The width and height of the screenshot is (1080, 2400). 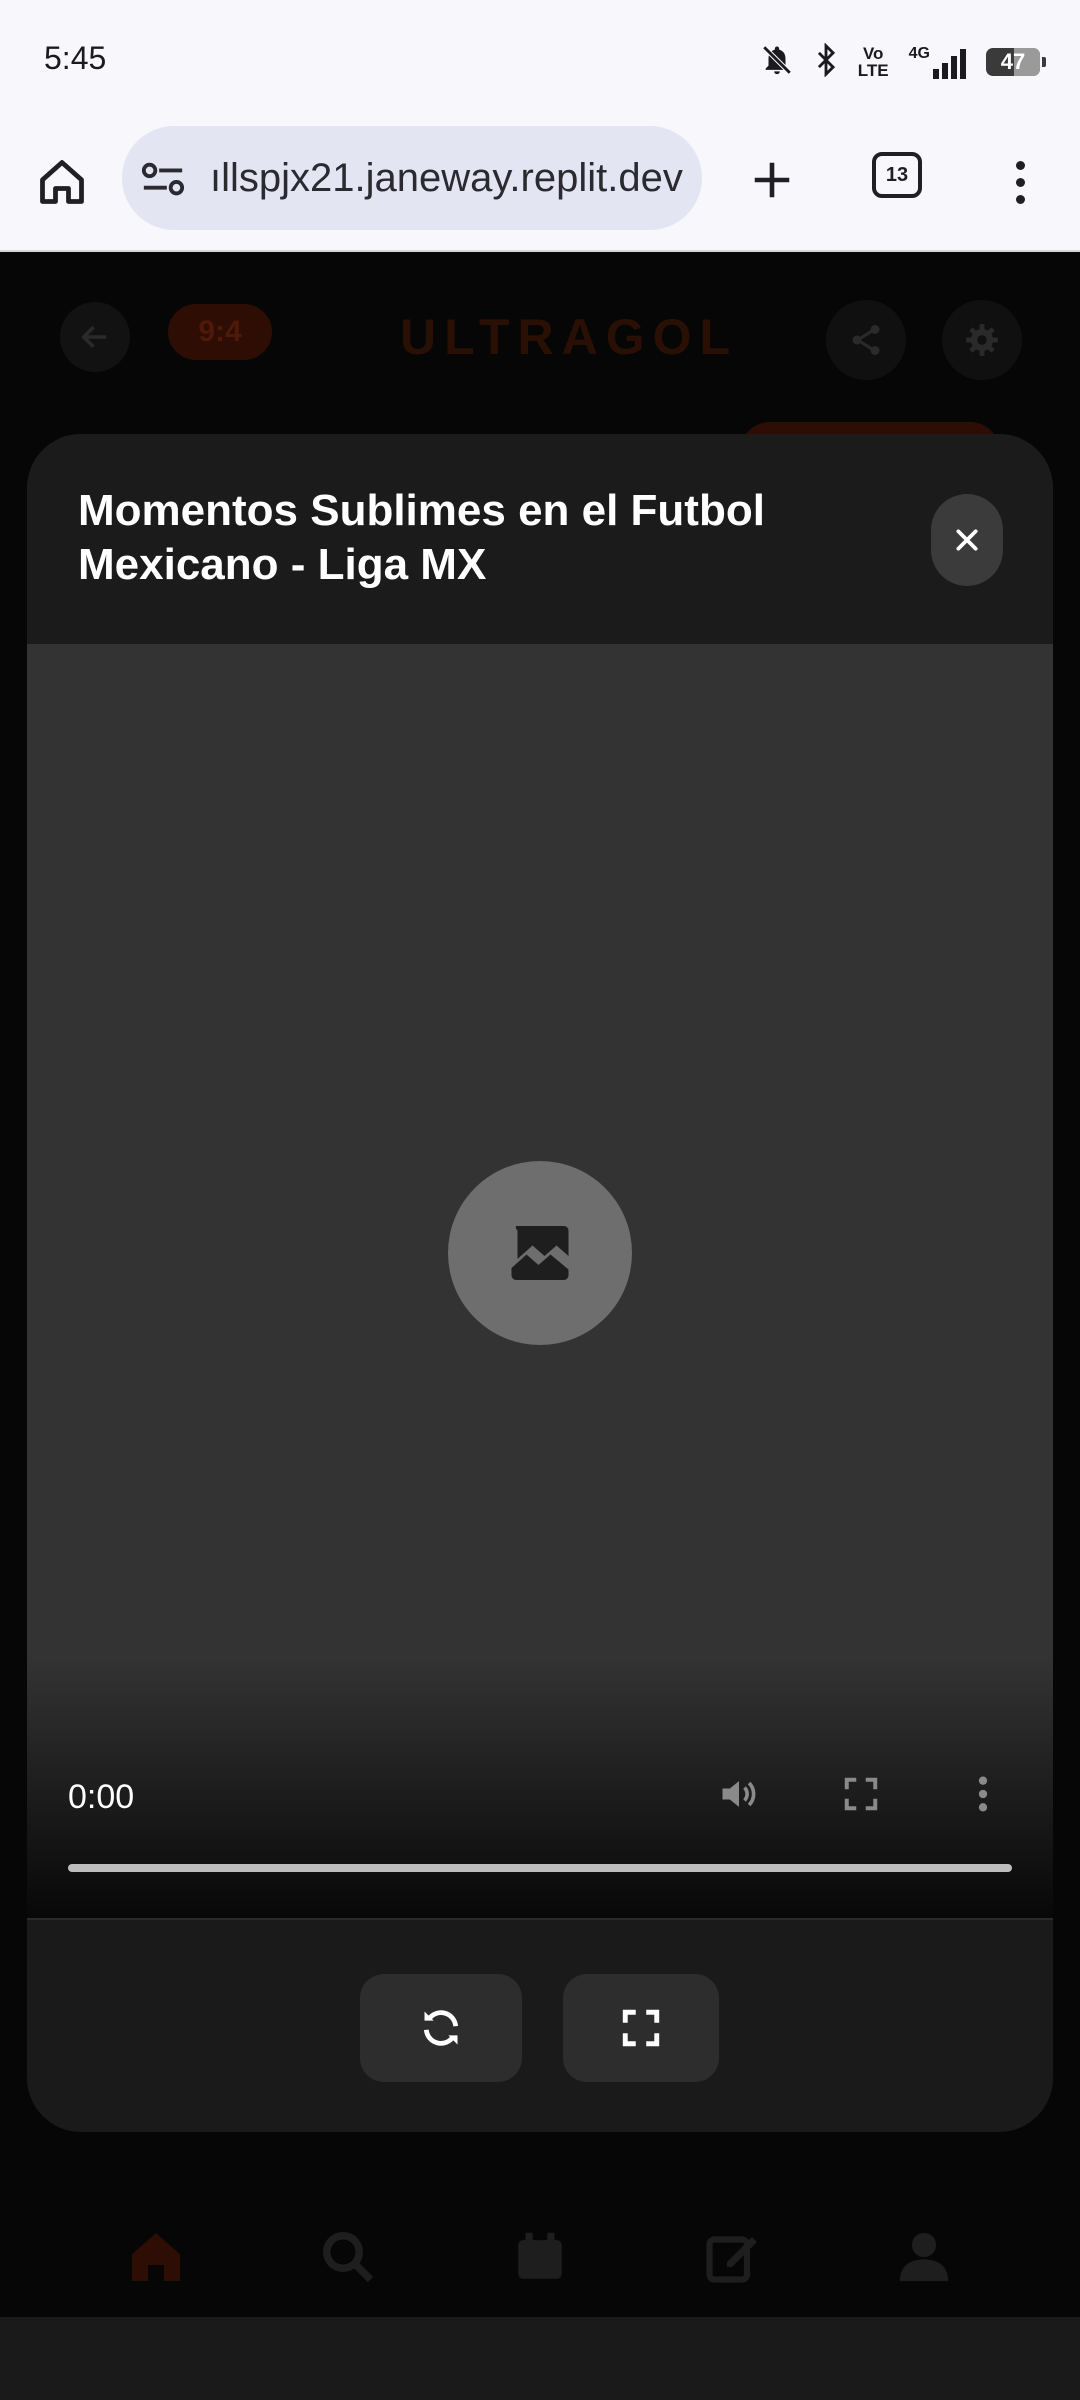 I want to click on nav-profile, so click(x=924, y=2257).